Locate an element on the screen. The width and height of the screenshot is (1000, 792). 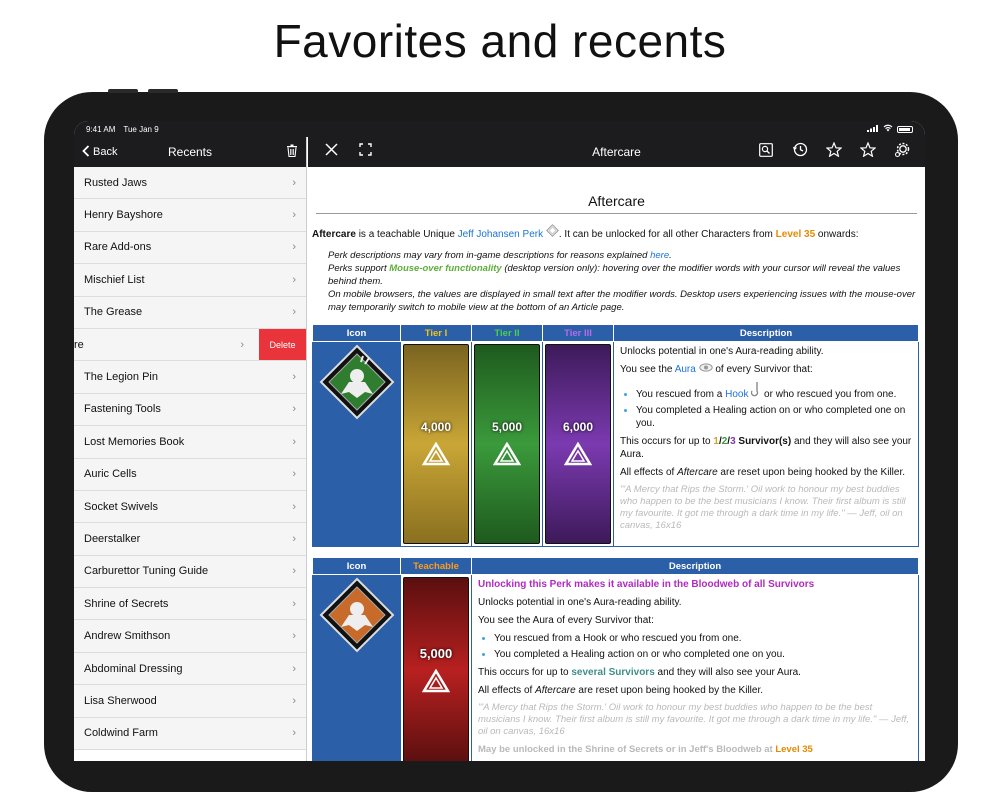
recents-item-coldwind-farm: Coldwind Farm › is located at coordinates (190, 734).